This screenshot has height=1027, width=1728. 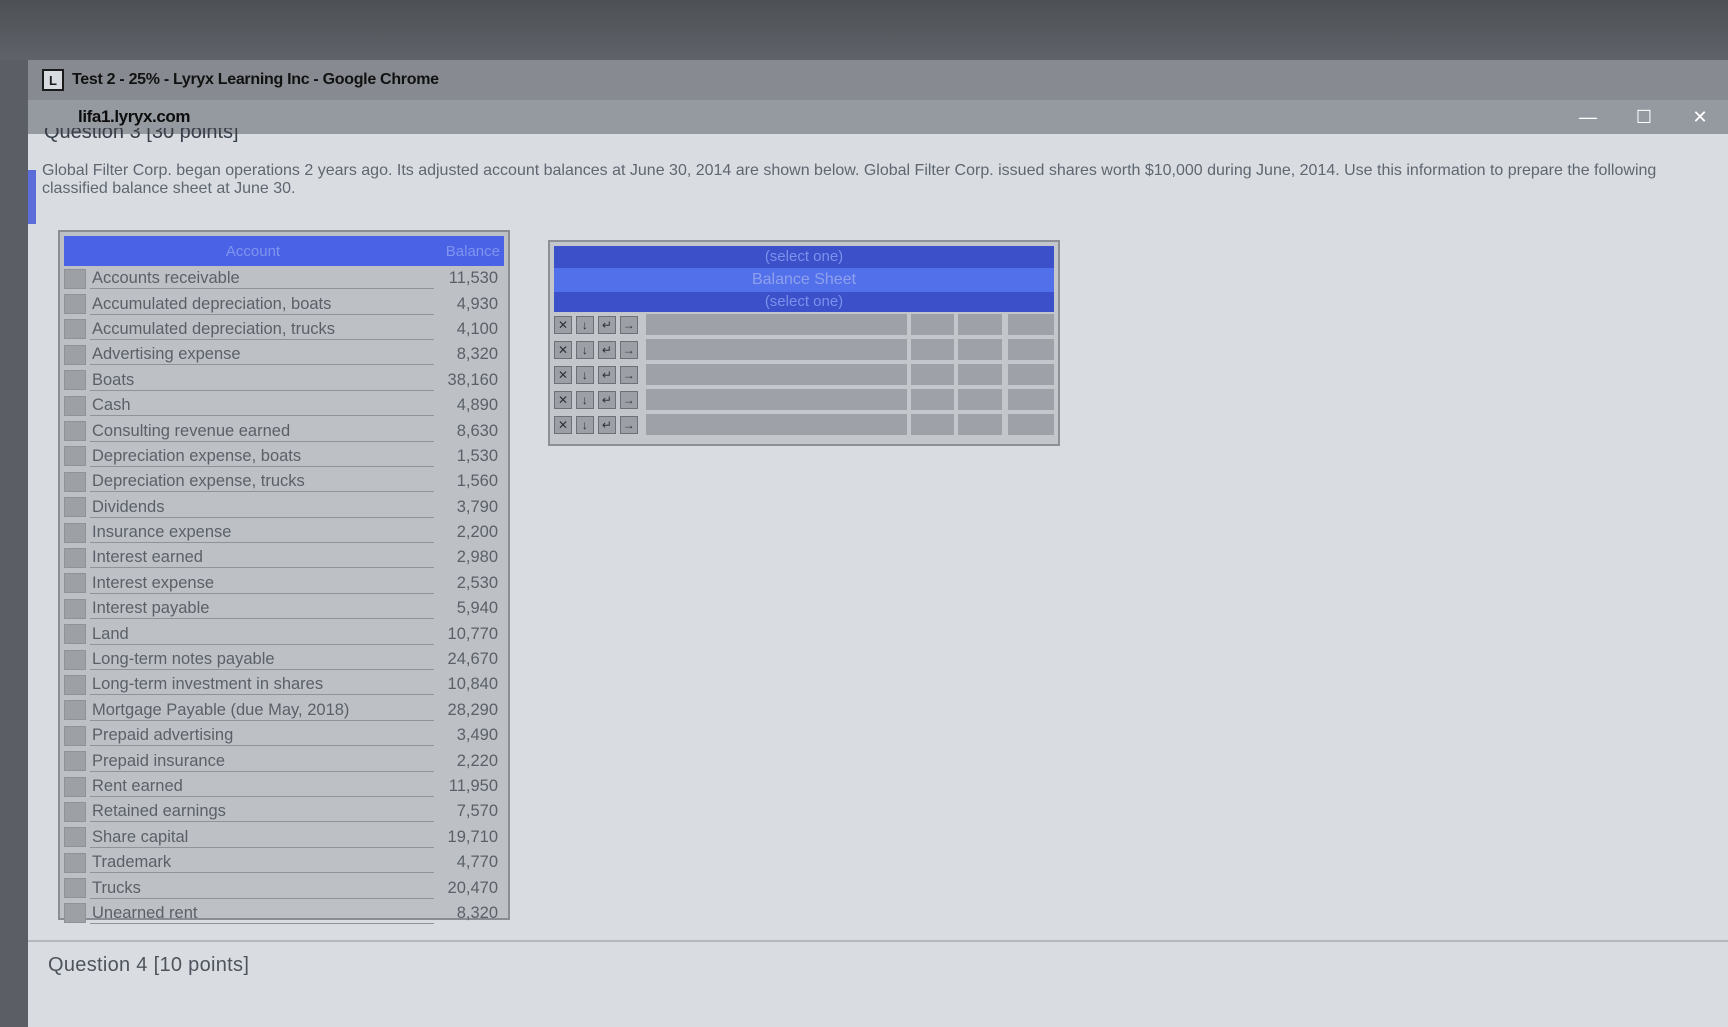 I want to click on account-row: Trucks 20,470, so click(x=284, y=887).